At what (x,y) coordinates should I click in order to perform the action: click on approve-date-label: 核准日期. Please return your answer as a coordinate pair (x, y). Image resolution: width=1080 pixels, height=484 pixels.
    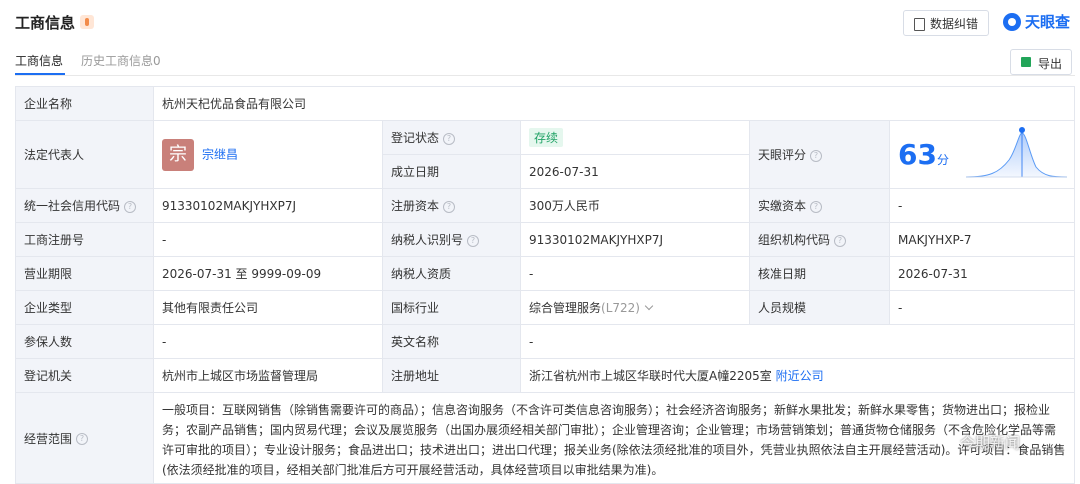
    Looking at the image, I should click on (819, 273).